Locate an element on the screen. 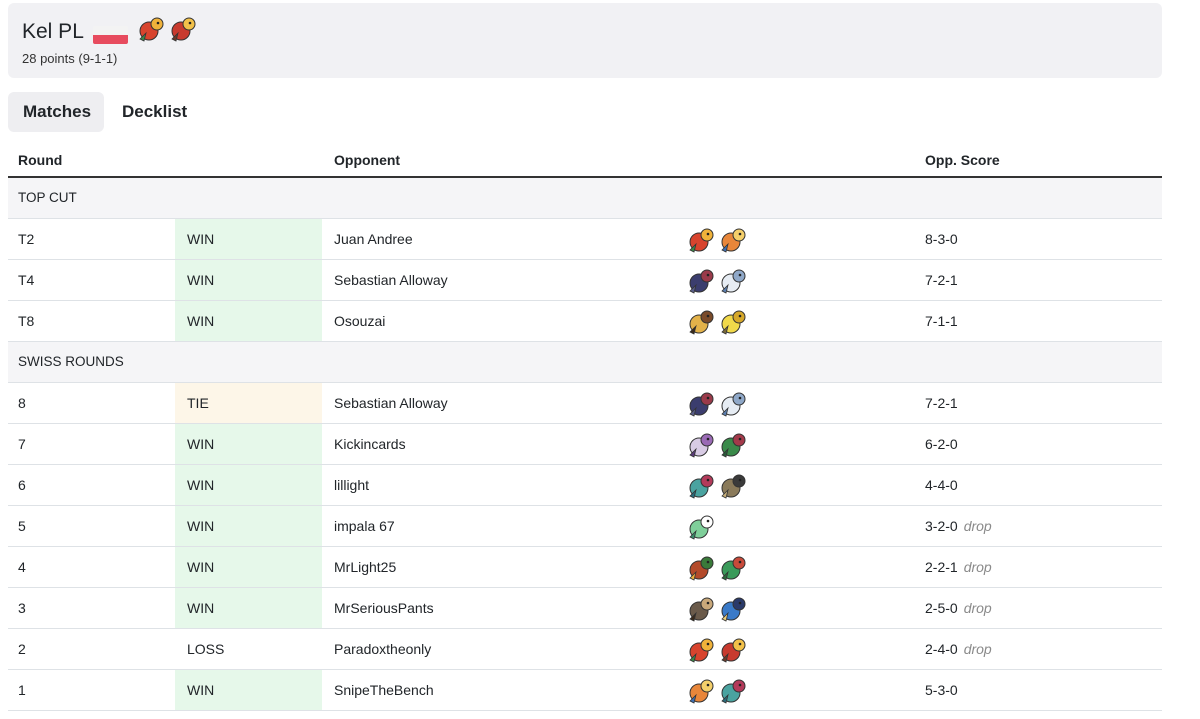 This screenshot has height=719, width=1200. player-record: 28 points (9-1-1) is located at coordinates (70, 58).